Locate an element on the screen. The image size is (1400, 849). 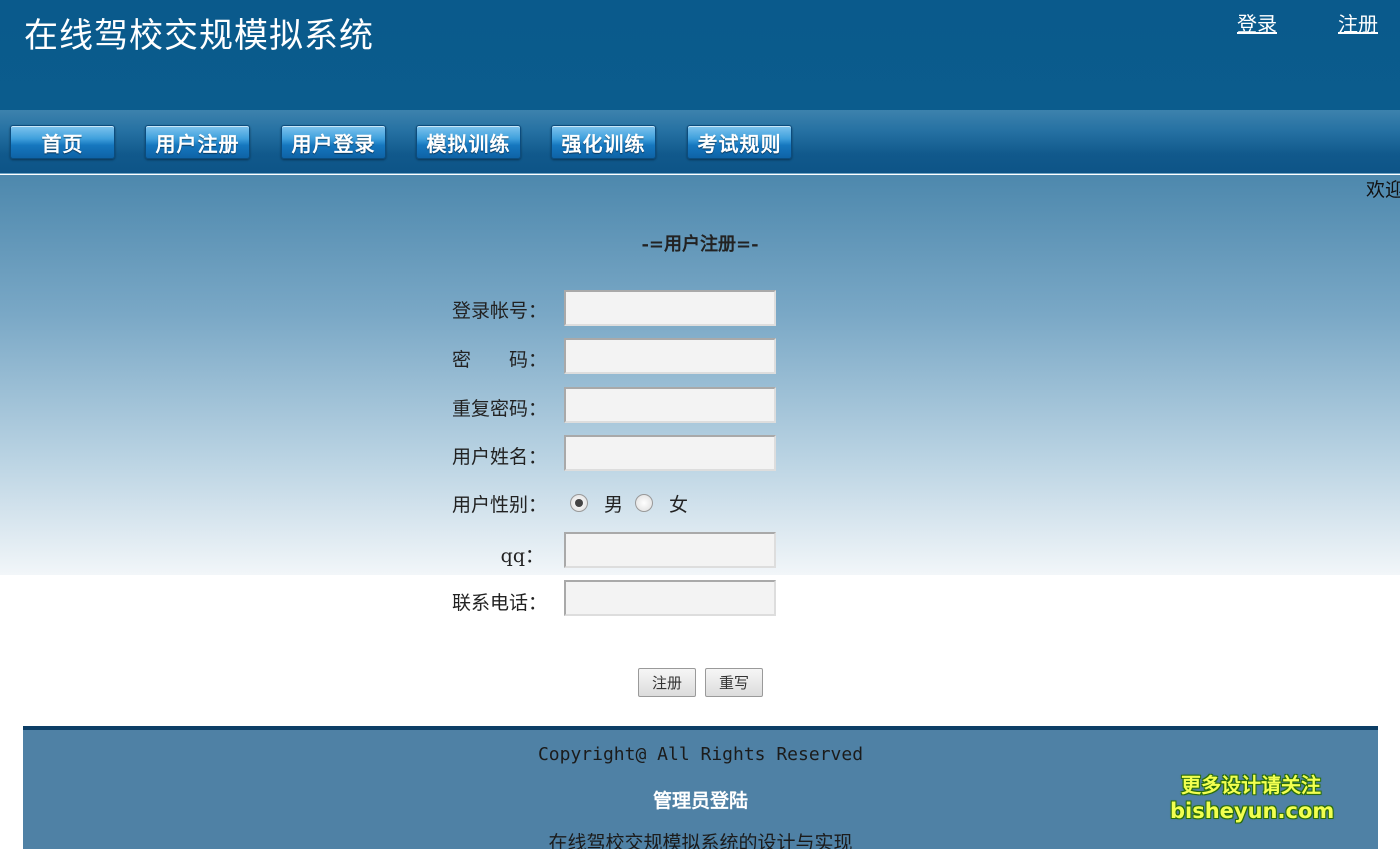
nav-user-register: 用户注册 is located at coordinates (197, 142).